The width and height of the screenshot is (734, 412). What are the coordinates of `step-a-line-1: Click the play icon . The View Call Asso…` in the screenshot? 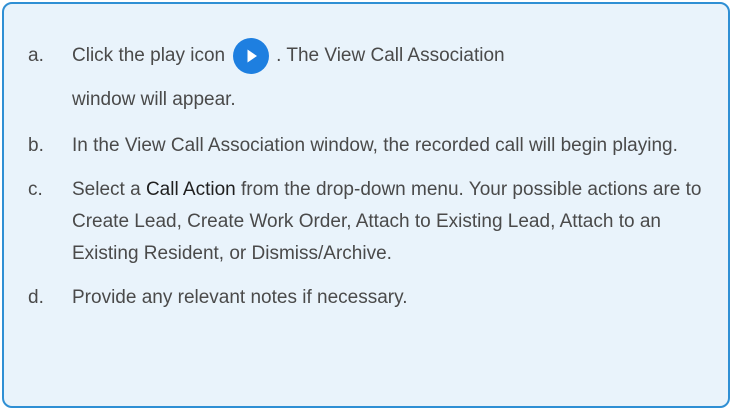 It's located at (402, 56).